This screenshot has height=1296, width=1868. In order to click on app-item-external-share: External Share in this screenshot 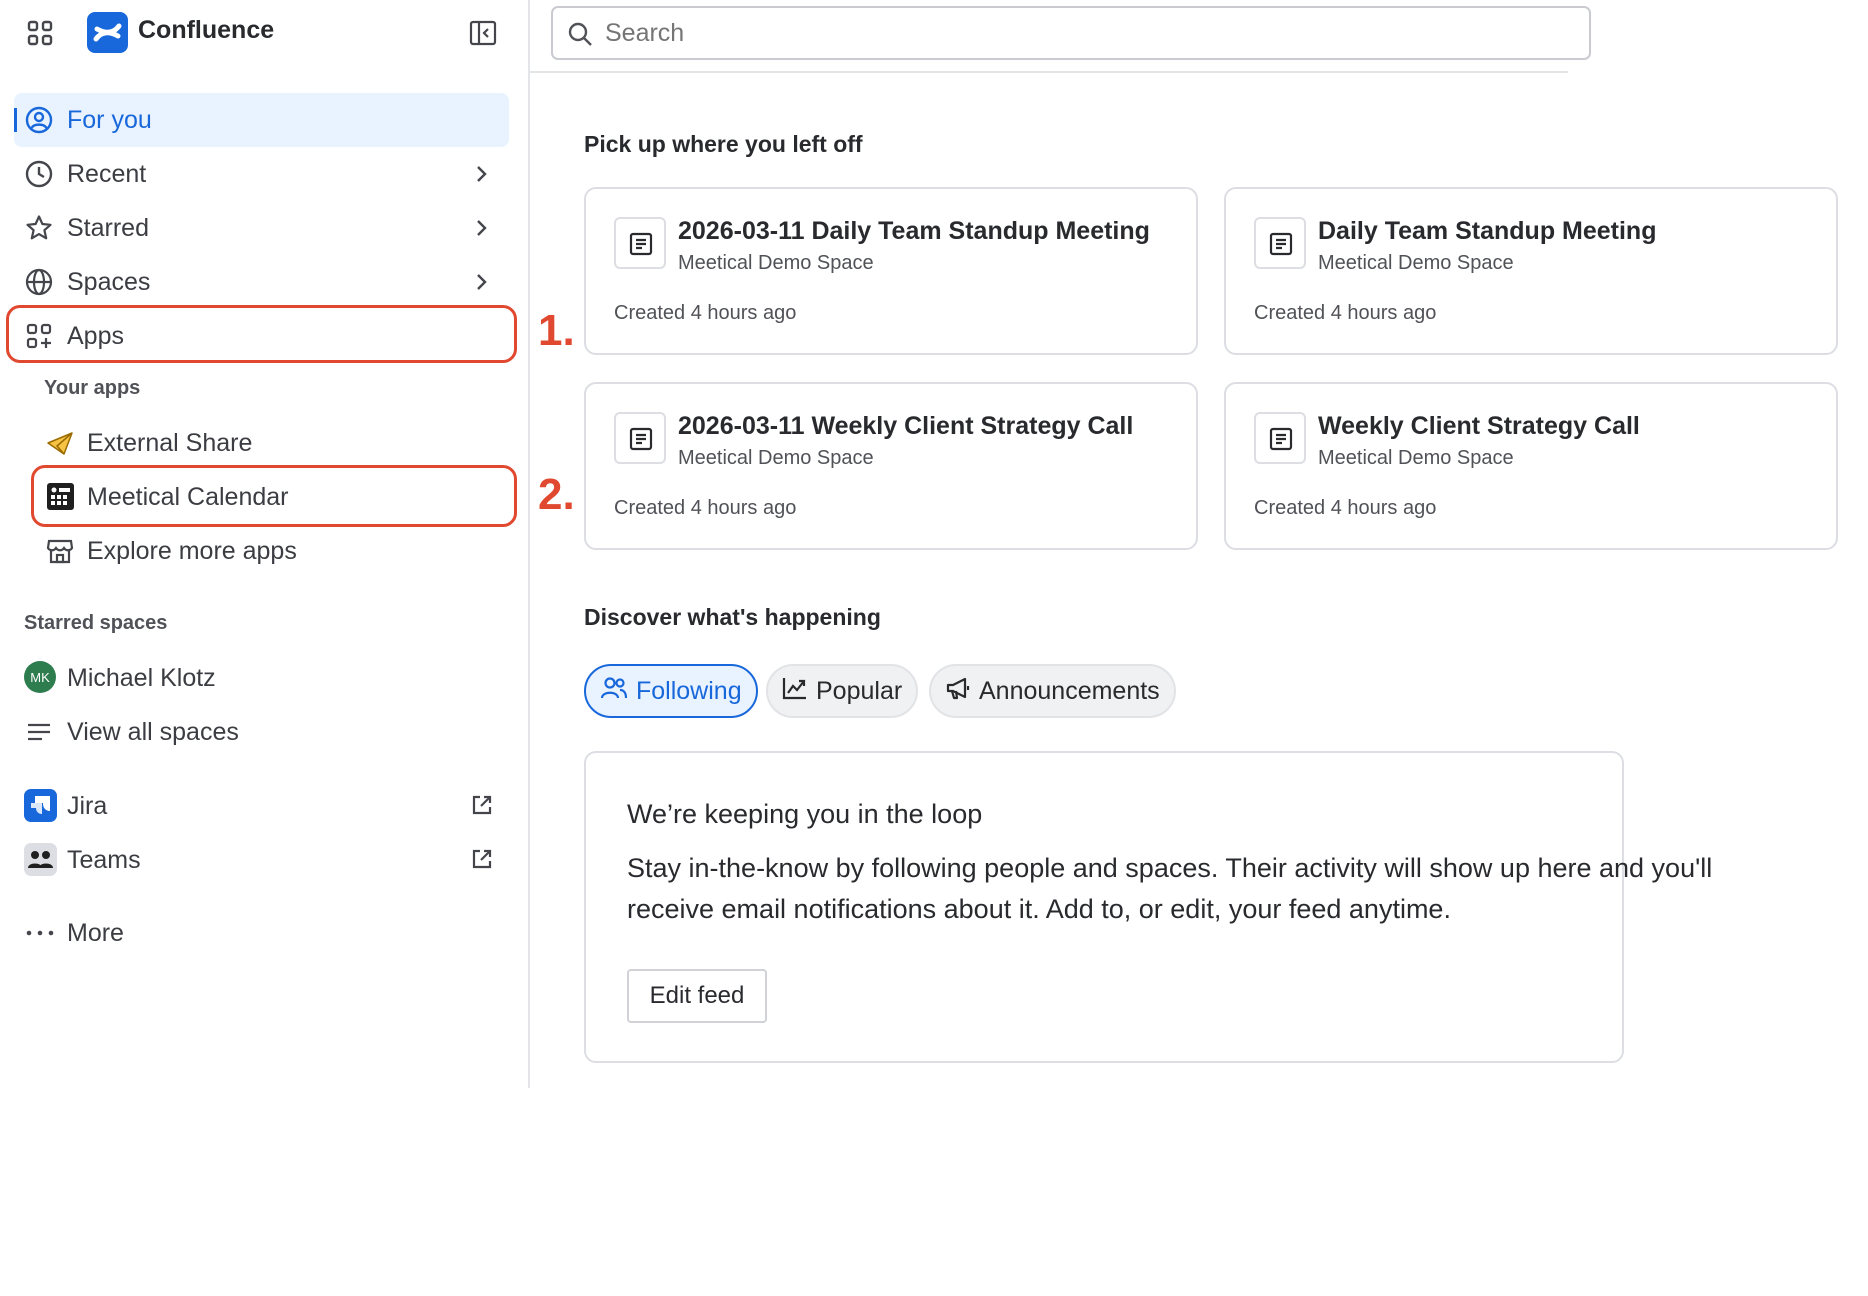, I will do `click(271, 443)`.